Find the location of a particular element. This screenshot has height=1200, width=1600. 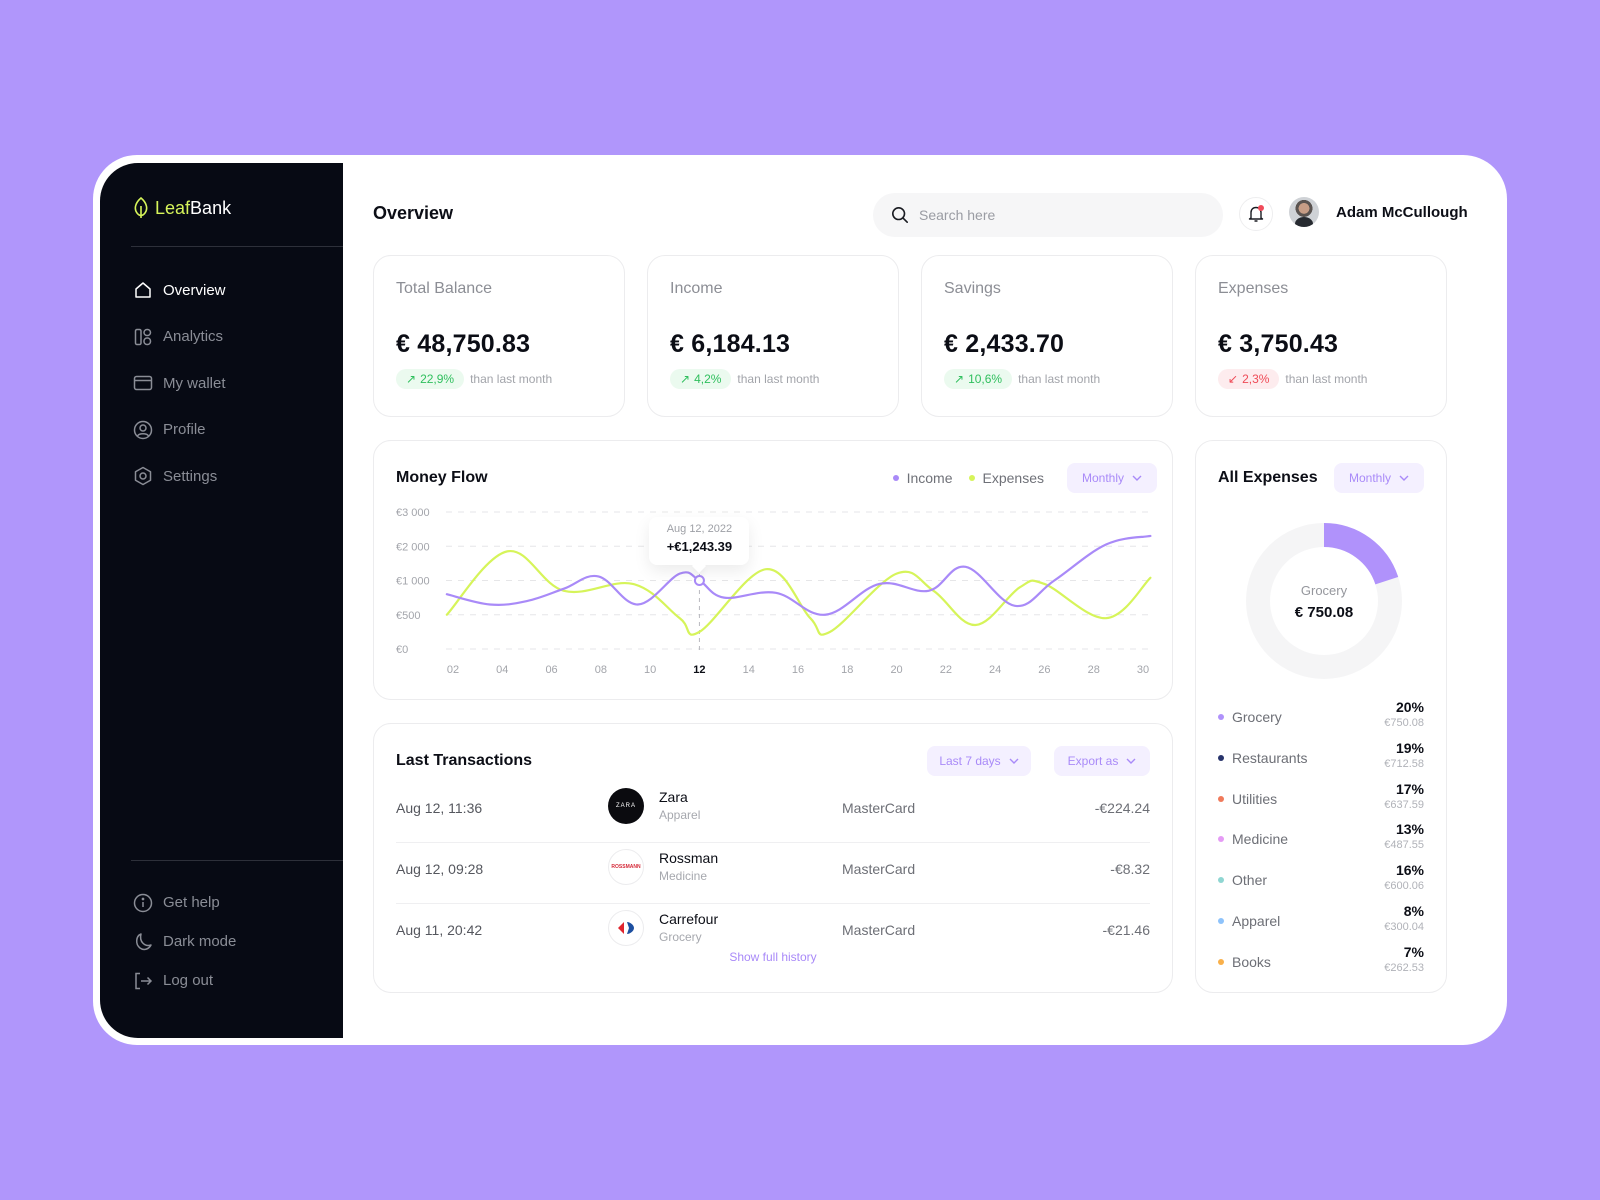

stat-value: € 48,750.83 is located at coordinates (463, 344).